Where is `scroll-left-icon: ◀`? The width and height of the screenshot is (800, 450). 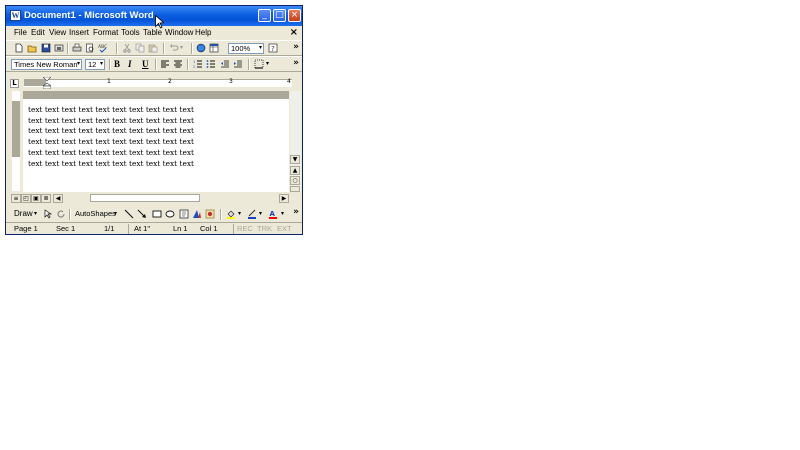 scroll-left-icon: ◀ is located at coordinates (58, 198).